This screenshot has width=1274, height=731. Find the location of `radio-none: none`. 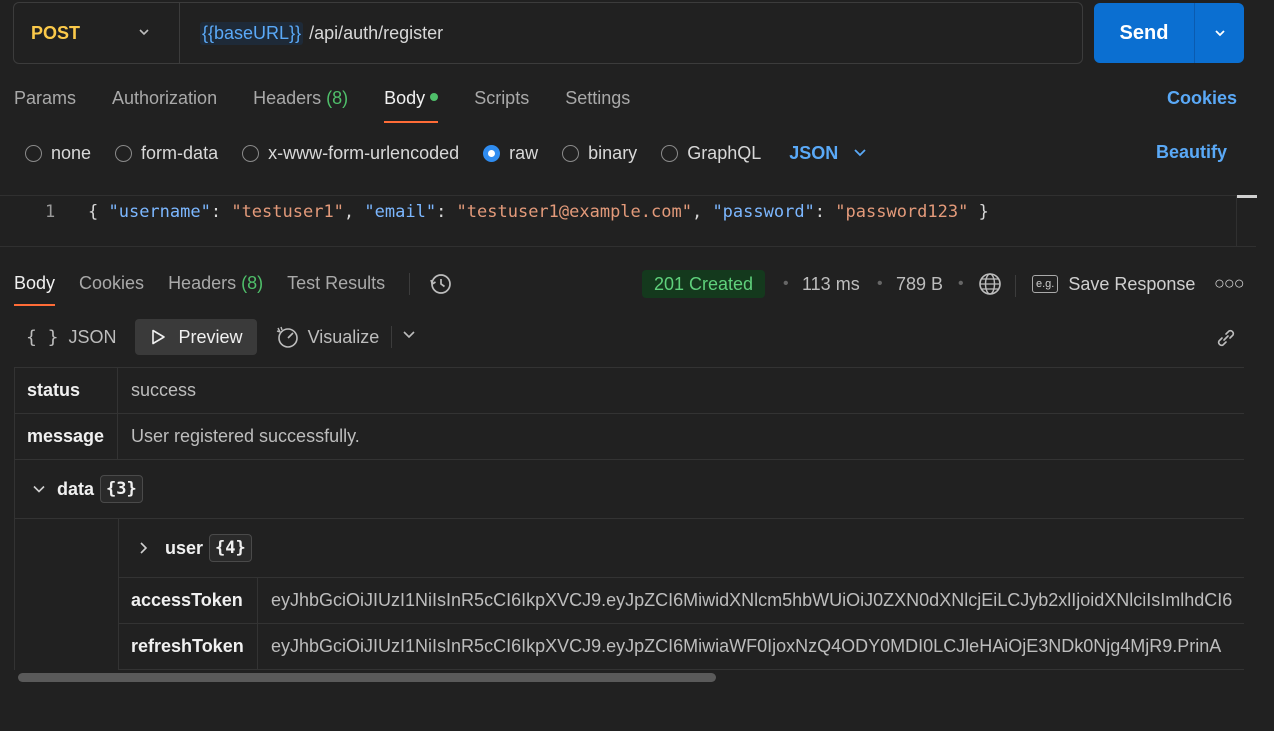

radio-none: none is located at coordinates (58, 153).